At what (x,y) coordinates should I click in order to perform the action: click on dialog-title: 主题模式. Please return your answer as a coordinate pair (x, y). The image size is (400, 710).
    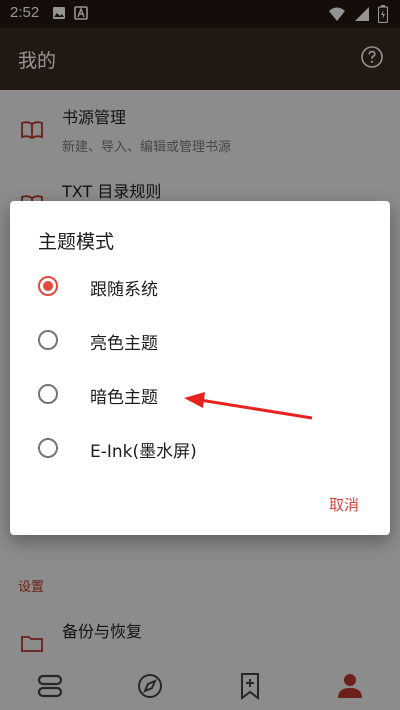
    Looking at the image, I should click on (76, 242).